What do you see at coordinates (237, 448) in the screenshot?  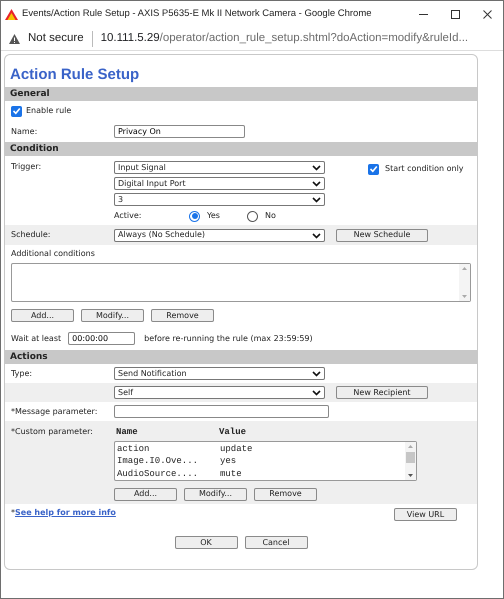 I see `list-cell-text: update` at bounding box center [237, 448].